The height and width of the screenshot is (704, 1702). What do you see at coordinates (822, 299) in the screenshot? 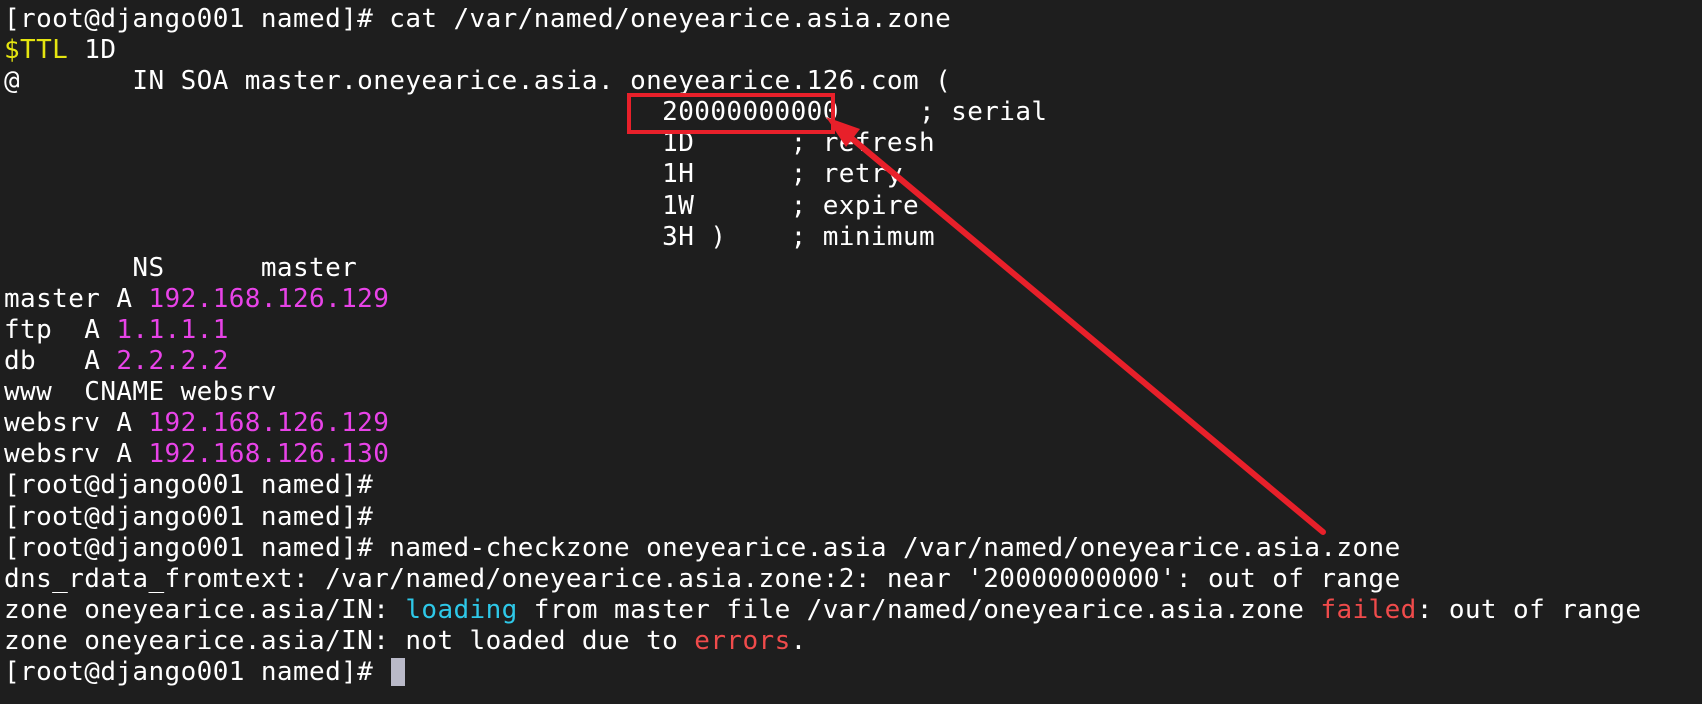
I see `terminal-line: master A 192.168.126.129` at bounding box center [822, 299].